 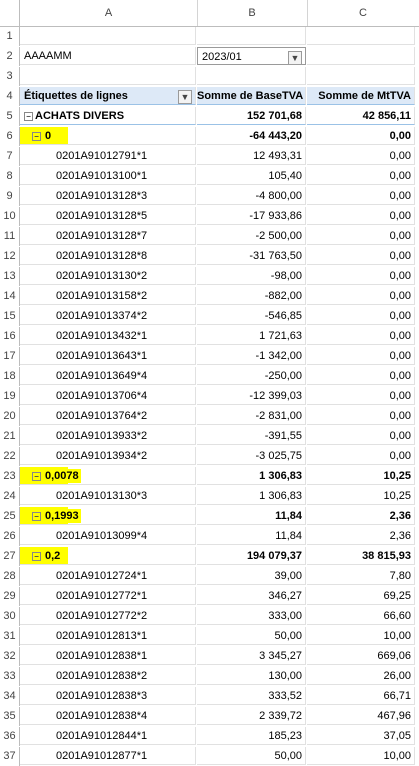 What do you see at coordinates (361, 596) in the screenshot?
I see `cell-c: 69,25` at bounding box center [361, 596].